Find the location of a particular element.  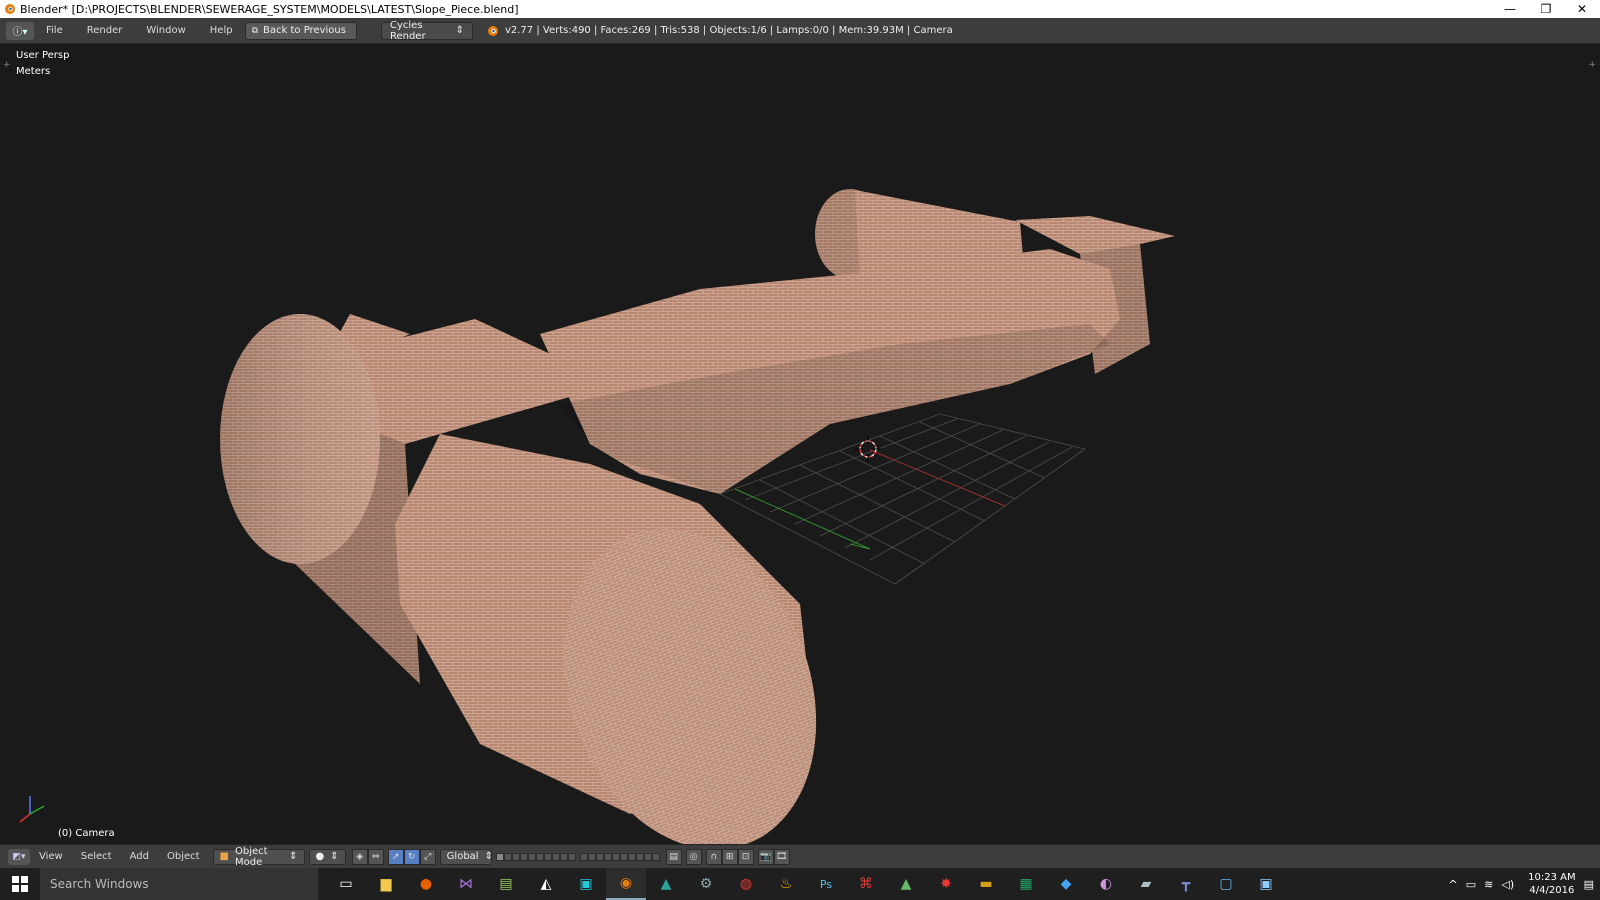

snap-target-icon: ⊡ is located at coordinates (745, 856).